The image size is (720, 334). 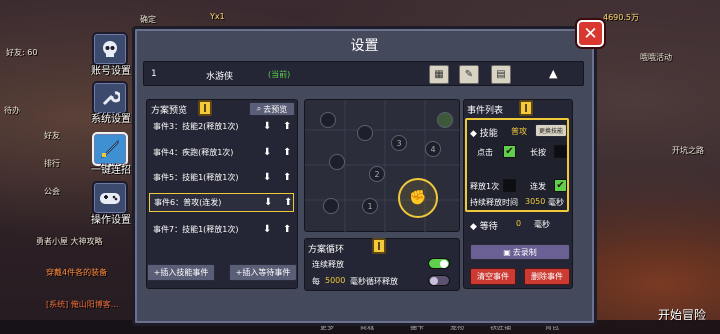 What do you see at coordinates (220, 77) in the screenshot?
I see `plan-name: 水游侠` at bounding box center [220, 77].